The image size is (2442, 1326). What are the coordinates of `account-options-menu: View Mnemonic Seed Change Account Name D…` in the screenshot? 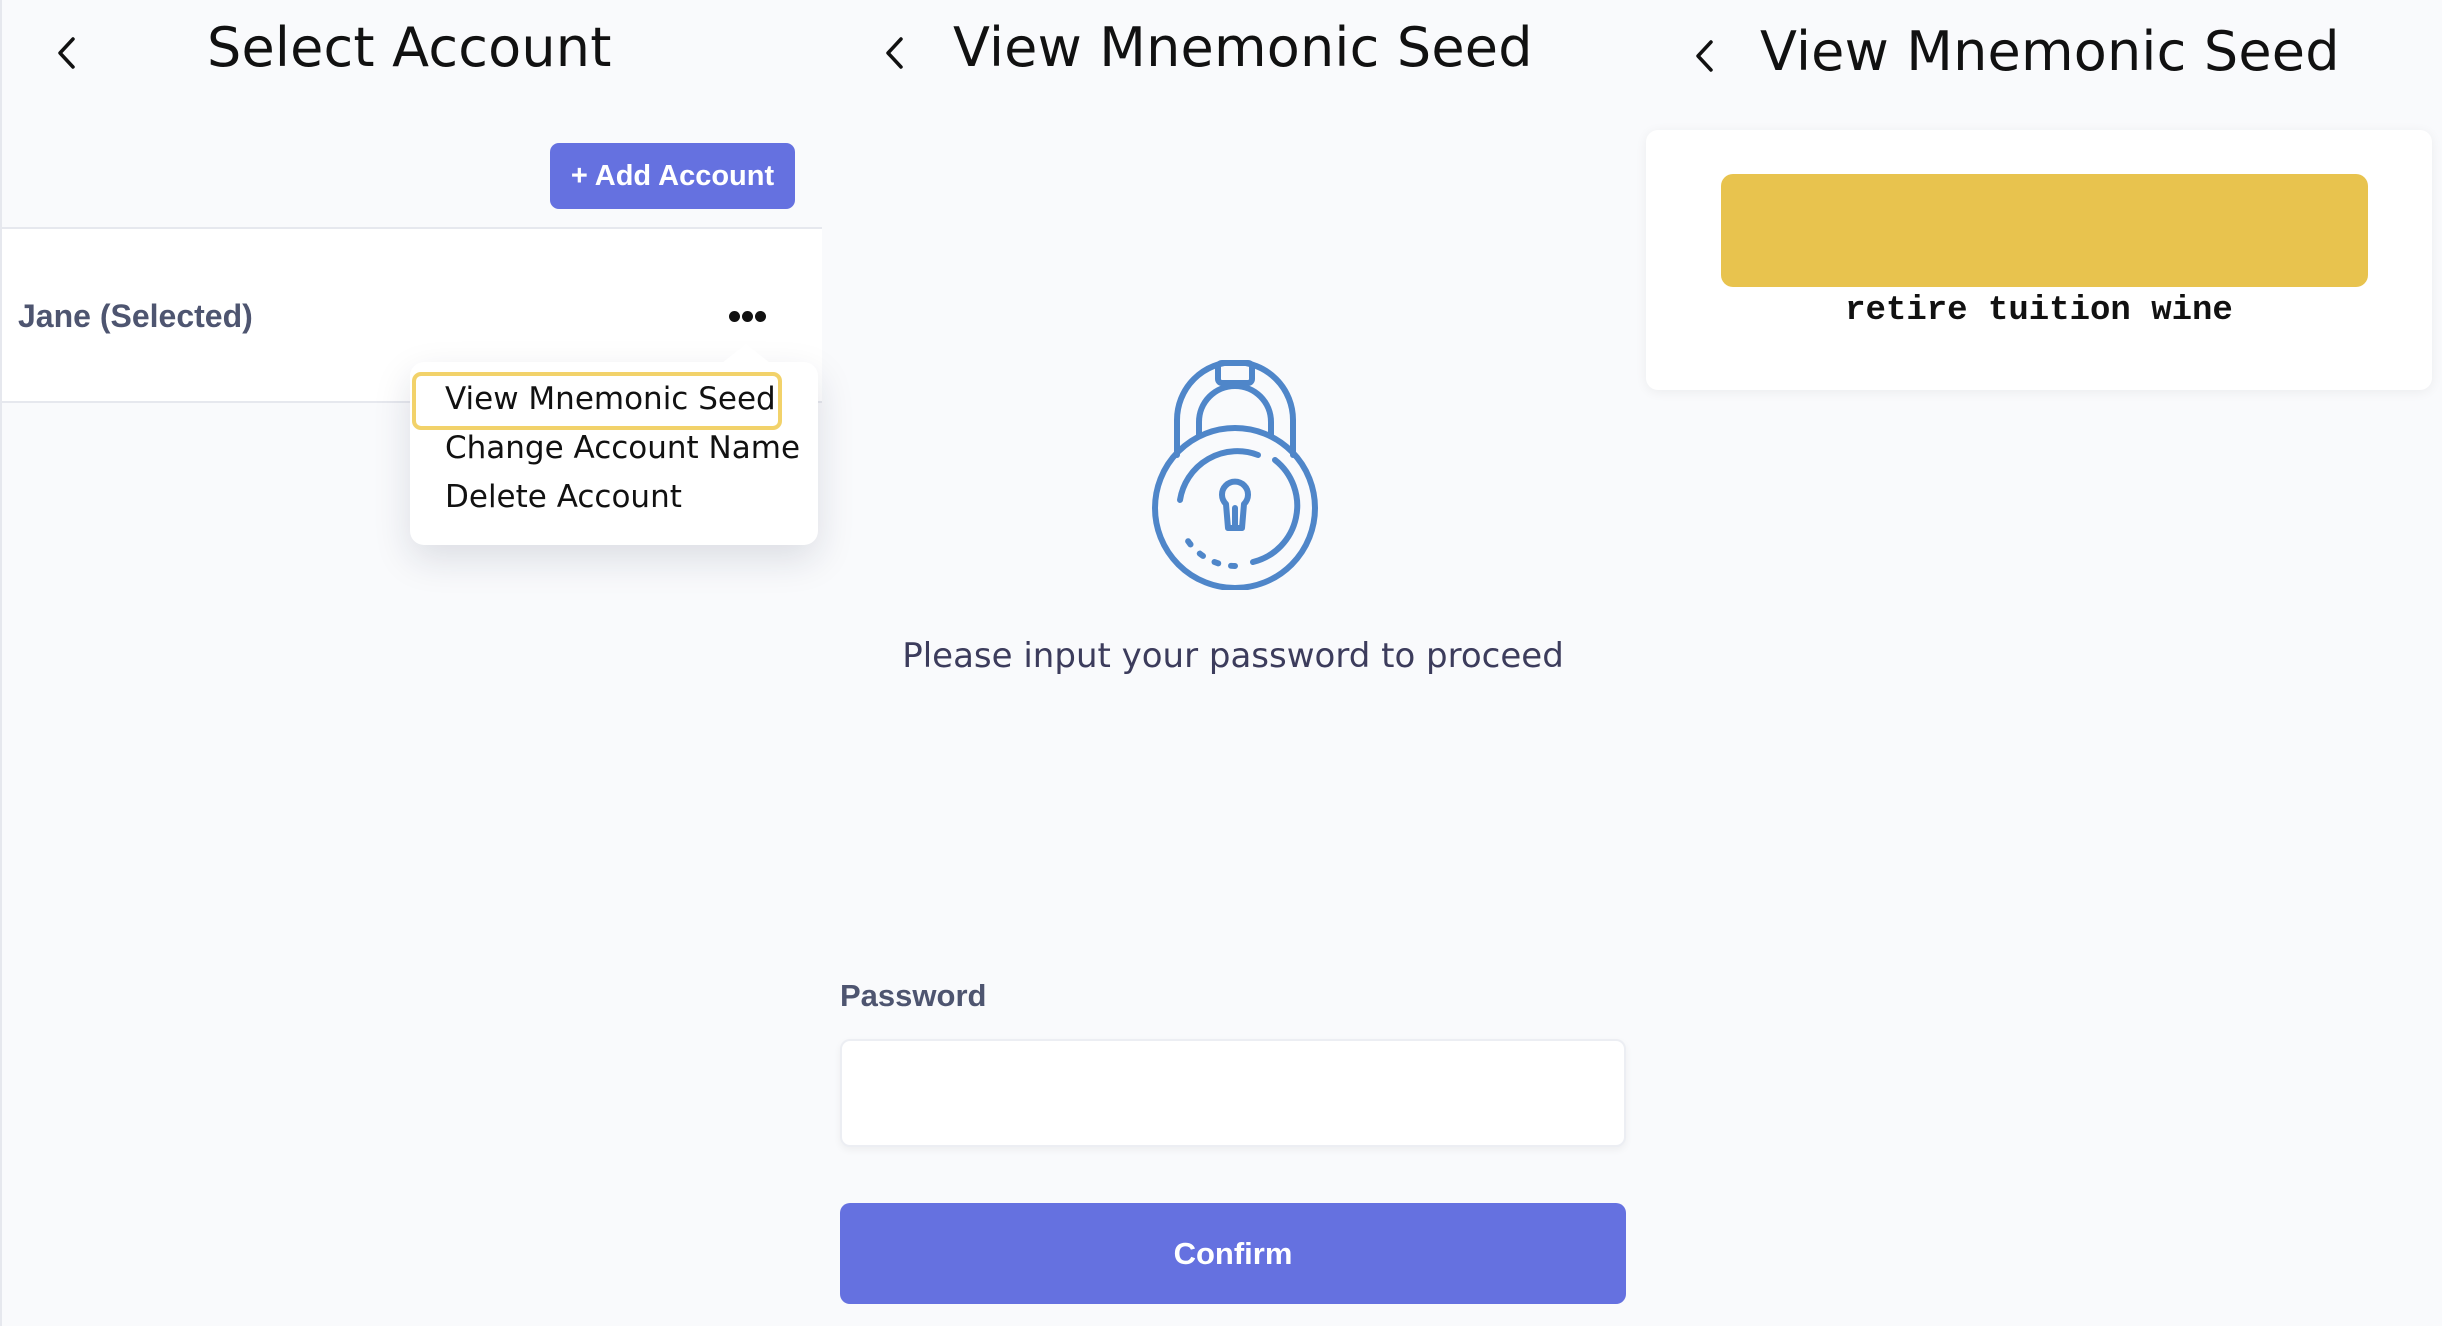 It's located at (614, 444).